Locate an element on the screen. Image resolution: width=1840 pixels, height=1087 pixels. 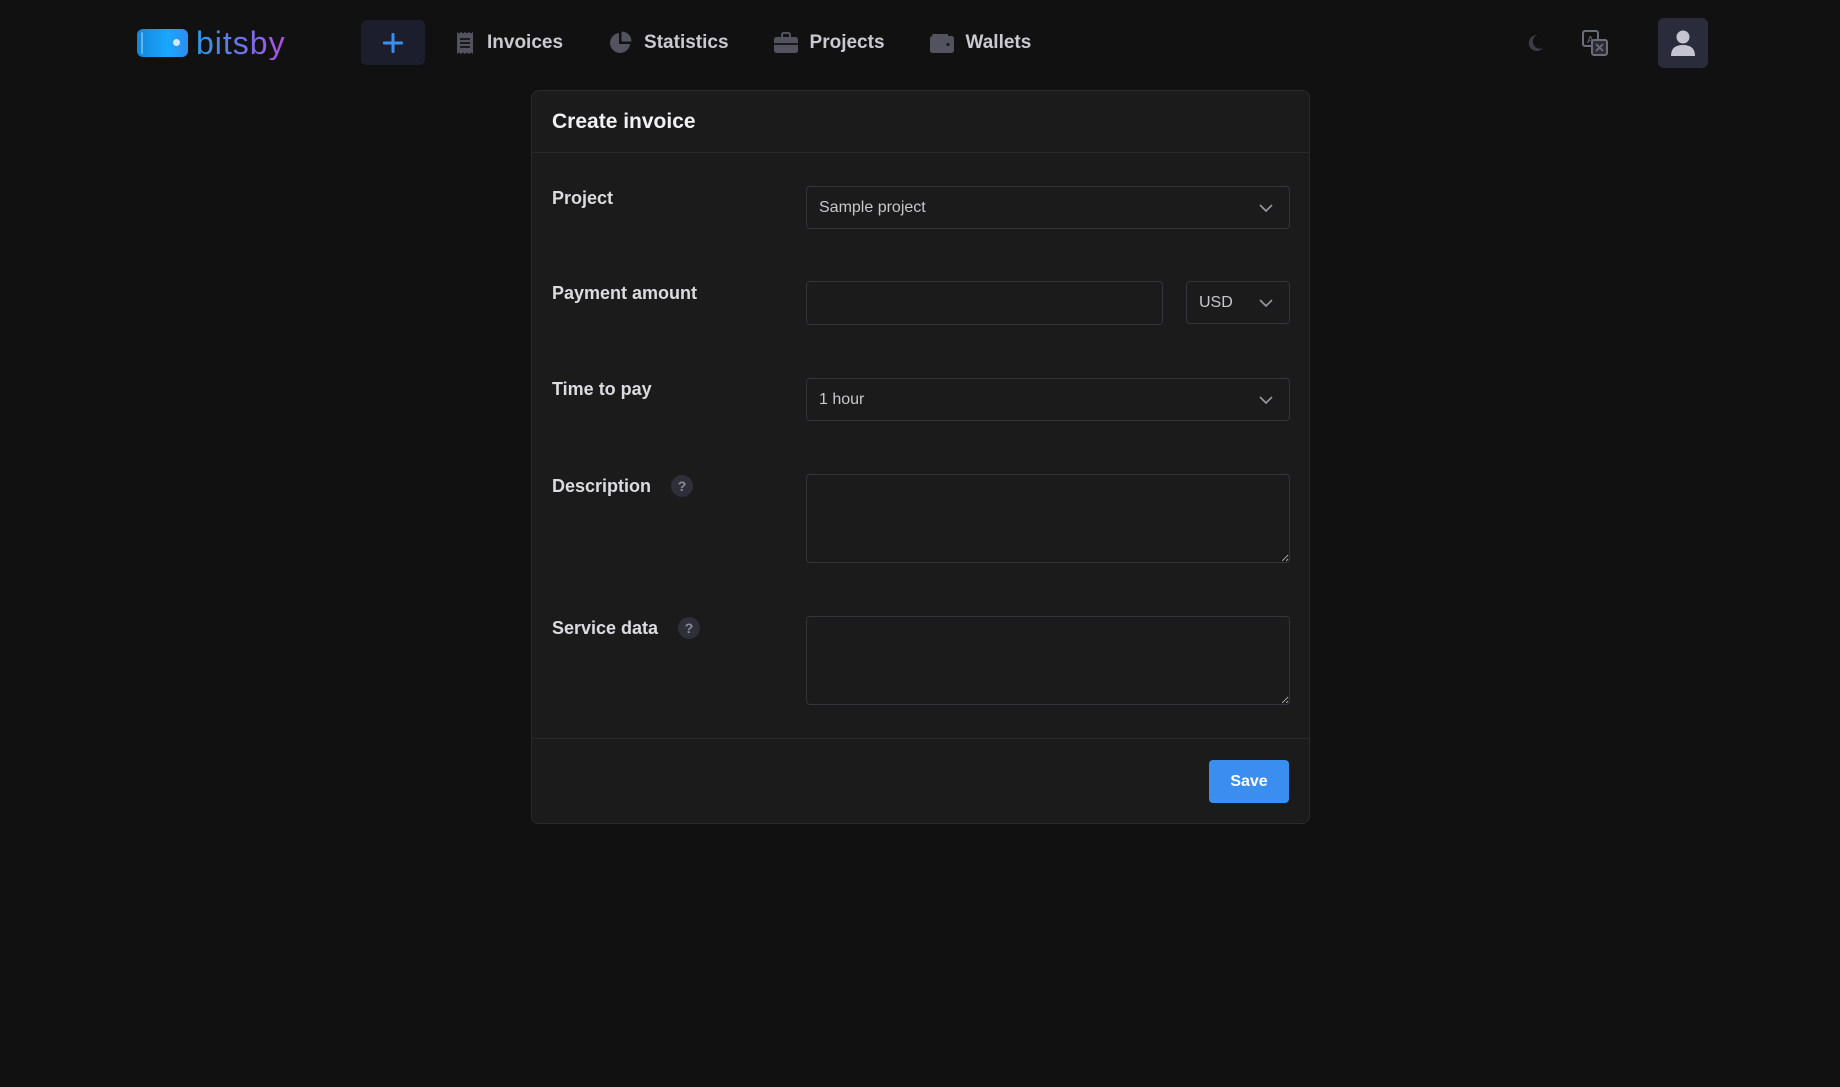
profile-button is located at coordinates (1683, 43).